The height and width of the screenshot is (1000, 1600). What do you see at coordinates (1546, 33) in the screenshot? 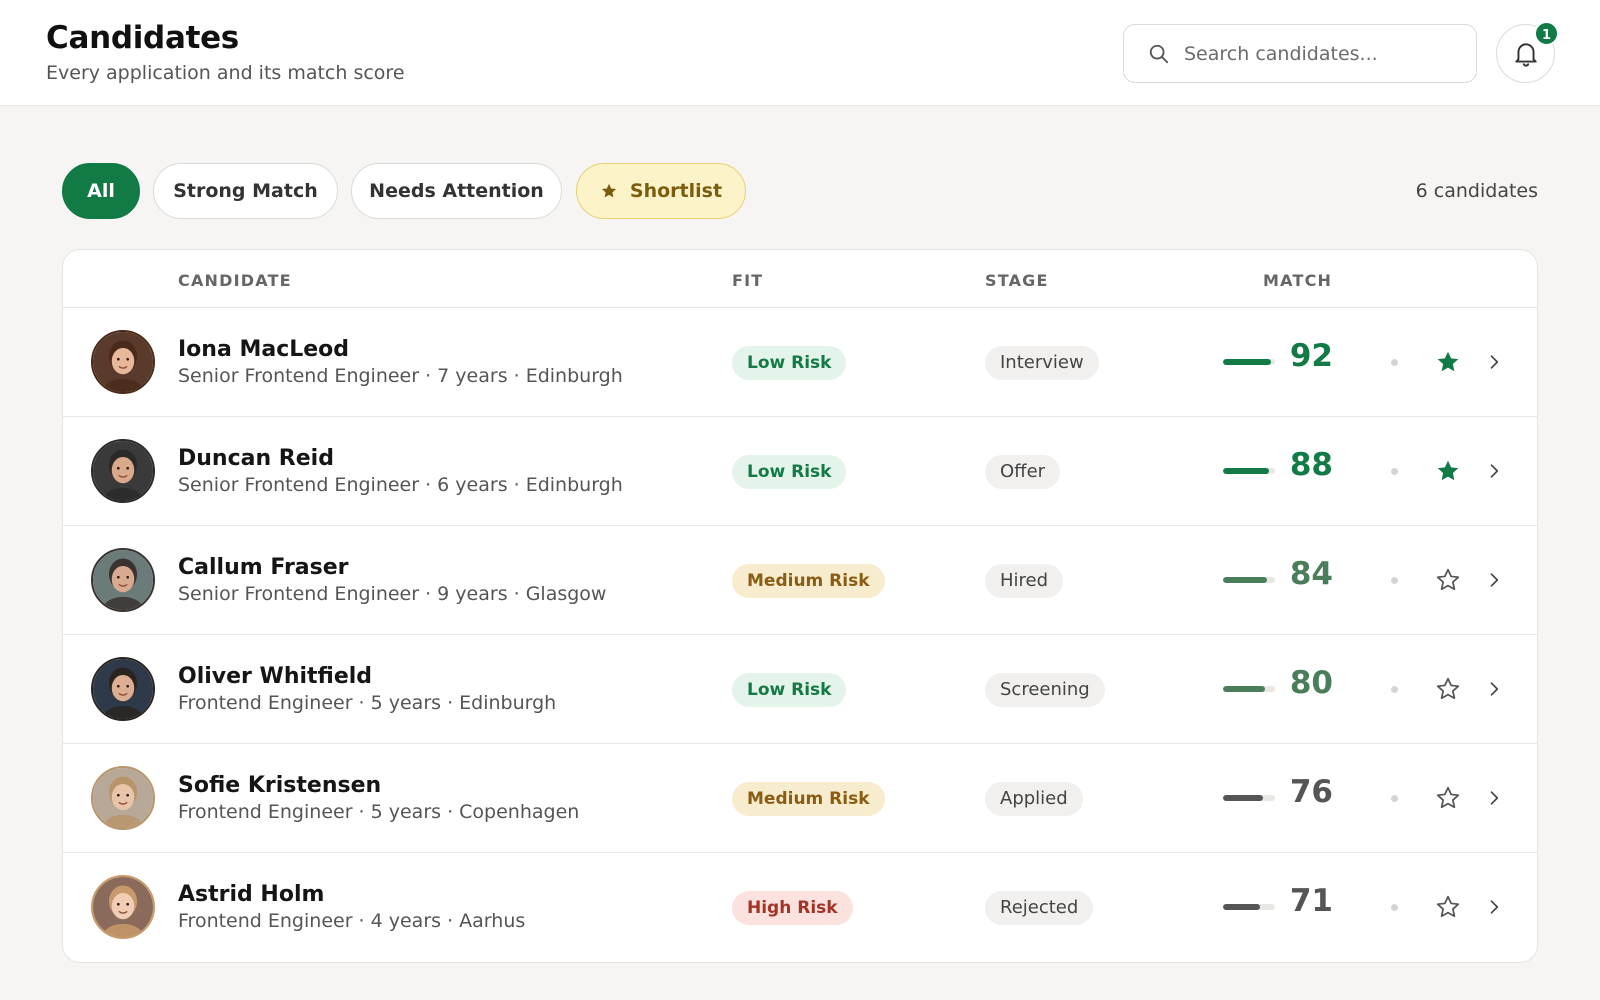
I see `notification-badge: 1` at bounding box center [1546, 33].